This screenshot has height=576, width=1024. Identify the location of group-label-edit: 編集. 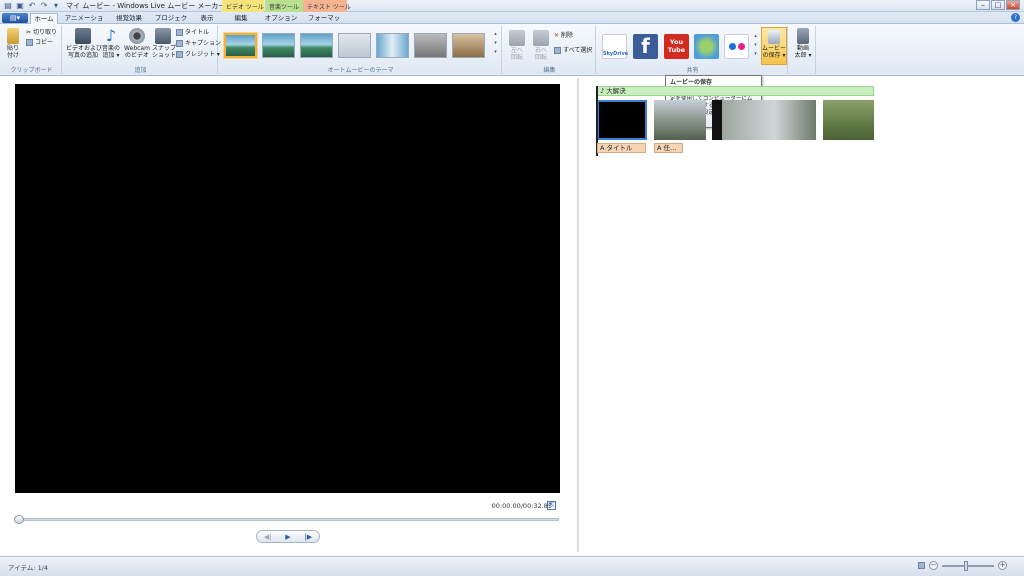
(549, 70).